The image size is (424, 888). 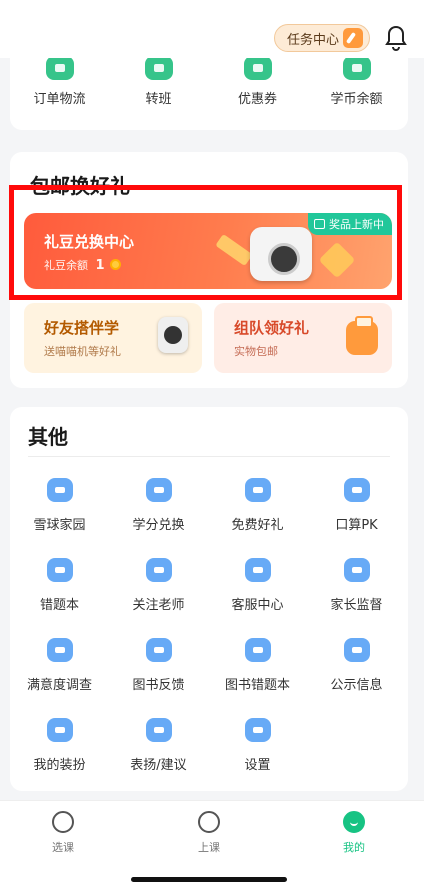 I want to click on tab-profile: 我的, so click(x=354, y=833).